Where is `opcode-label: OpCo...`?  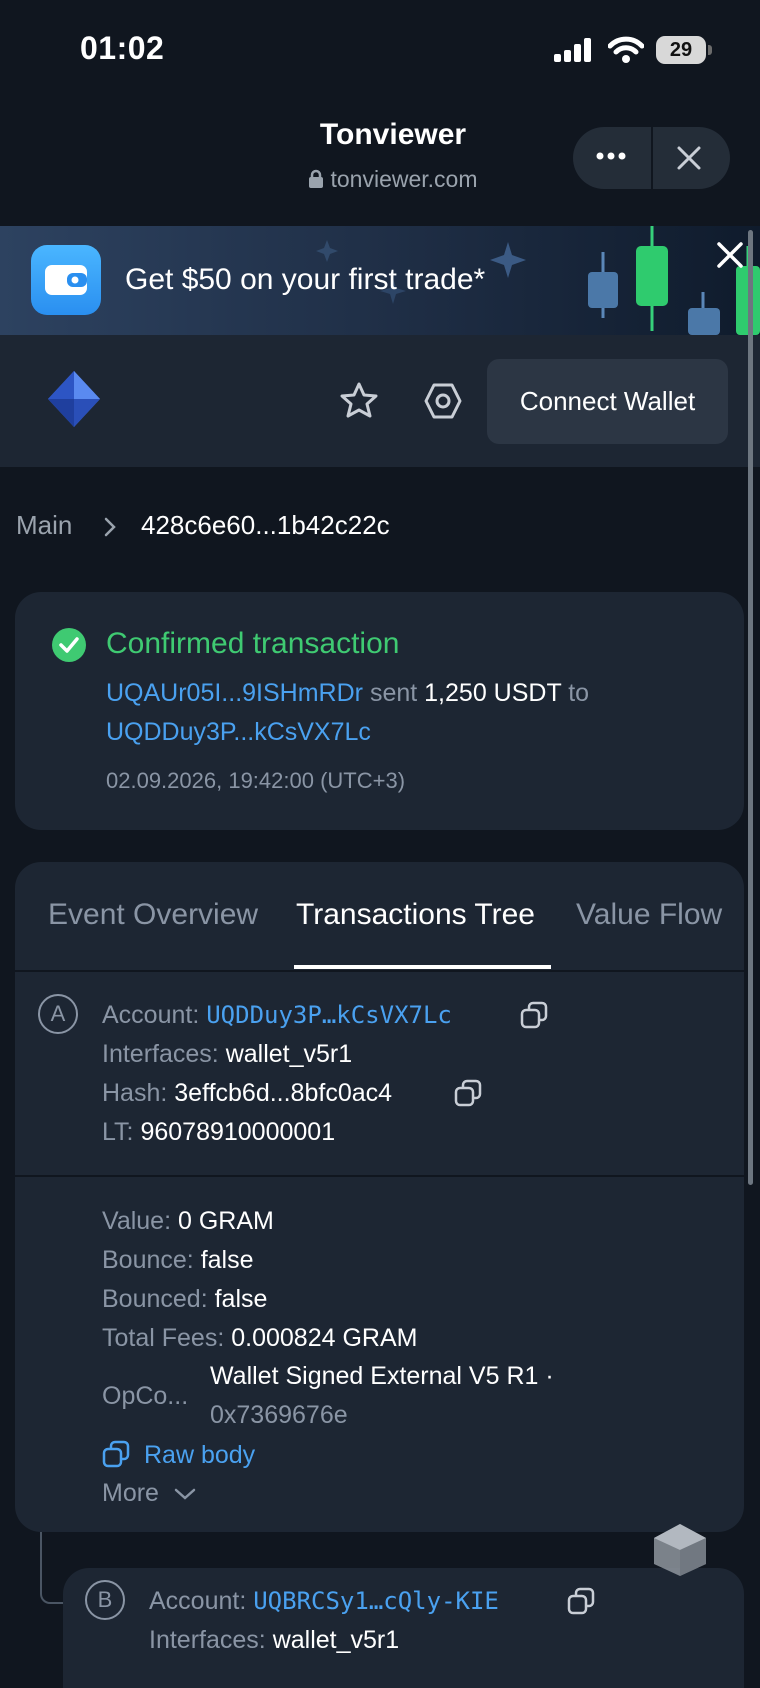
opcode-label: OpCo... is located at coordinates (145, 1396).